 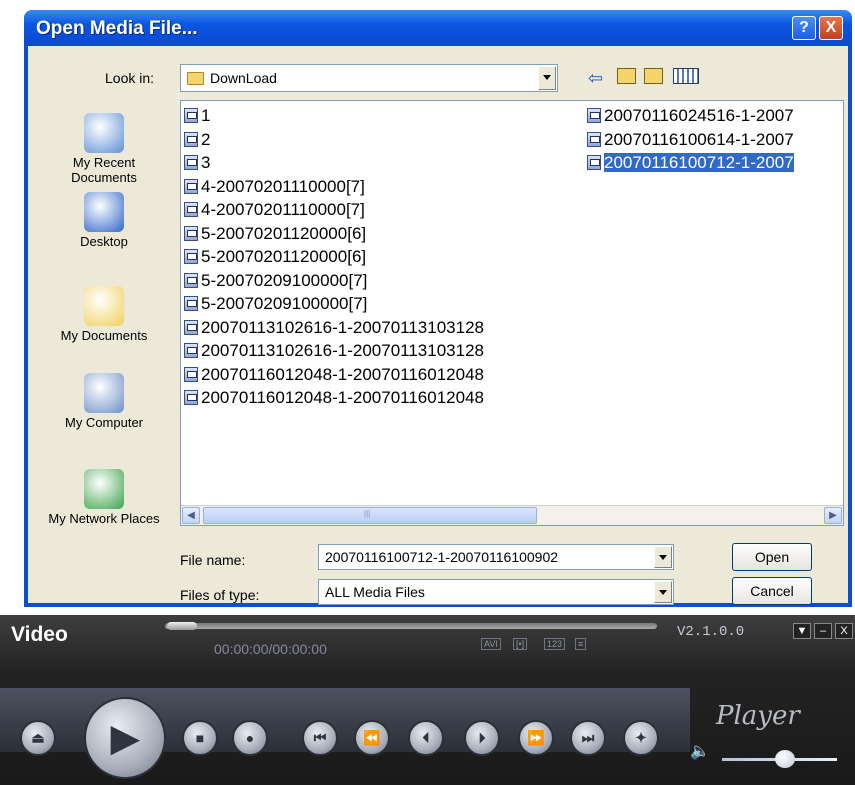 What do you see at coordinates (206, 162) in the screenshot?
I see `file-name: 3` at bounding box center [206, 162].